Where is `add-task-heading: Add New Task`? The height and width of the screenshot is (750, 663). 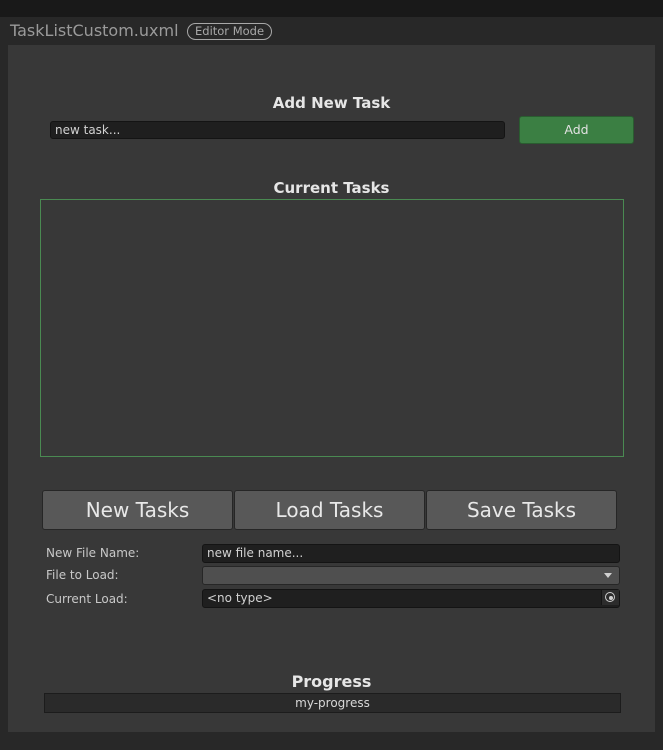 add-task-heading: Add New Task is located at coordinates (331, 103).